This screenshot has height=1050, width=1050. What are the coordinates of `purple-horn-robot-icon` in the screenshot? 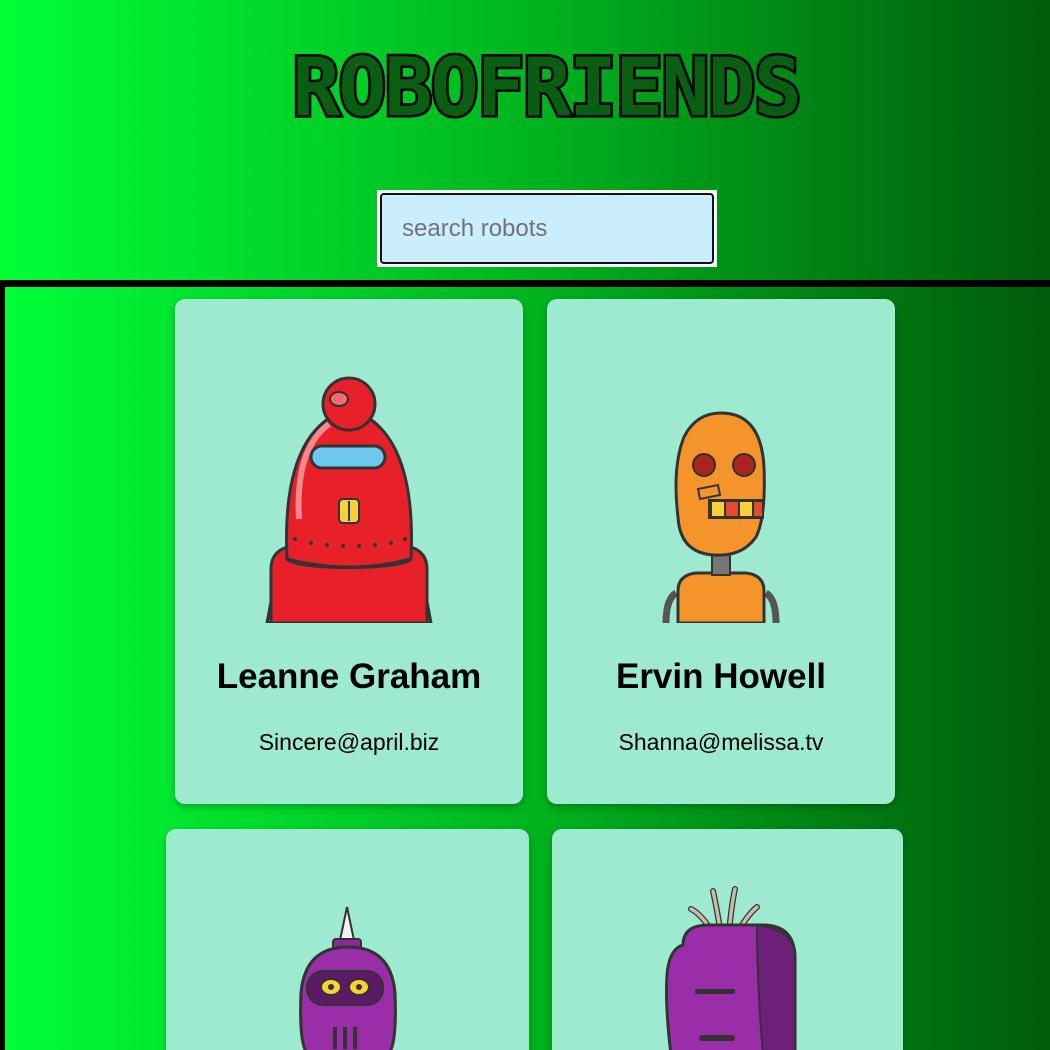 It's located at (347, 978).